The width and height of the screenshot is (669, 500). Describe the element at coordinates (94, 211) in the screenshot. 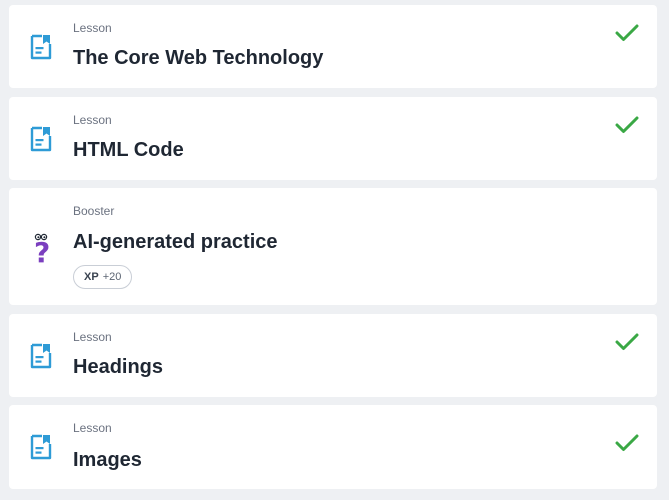

I see `item-kind-label: Booster` at that location.